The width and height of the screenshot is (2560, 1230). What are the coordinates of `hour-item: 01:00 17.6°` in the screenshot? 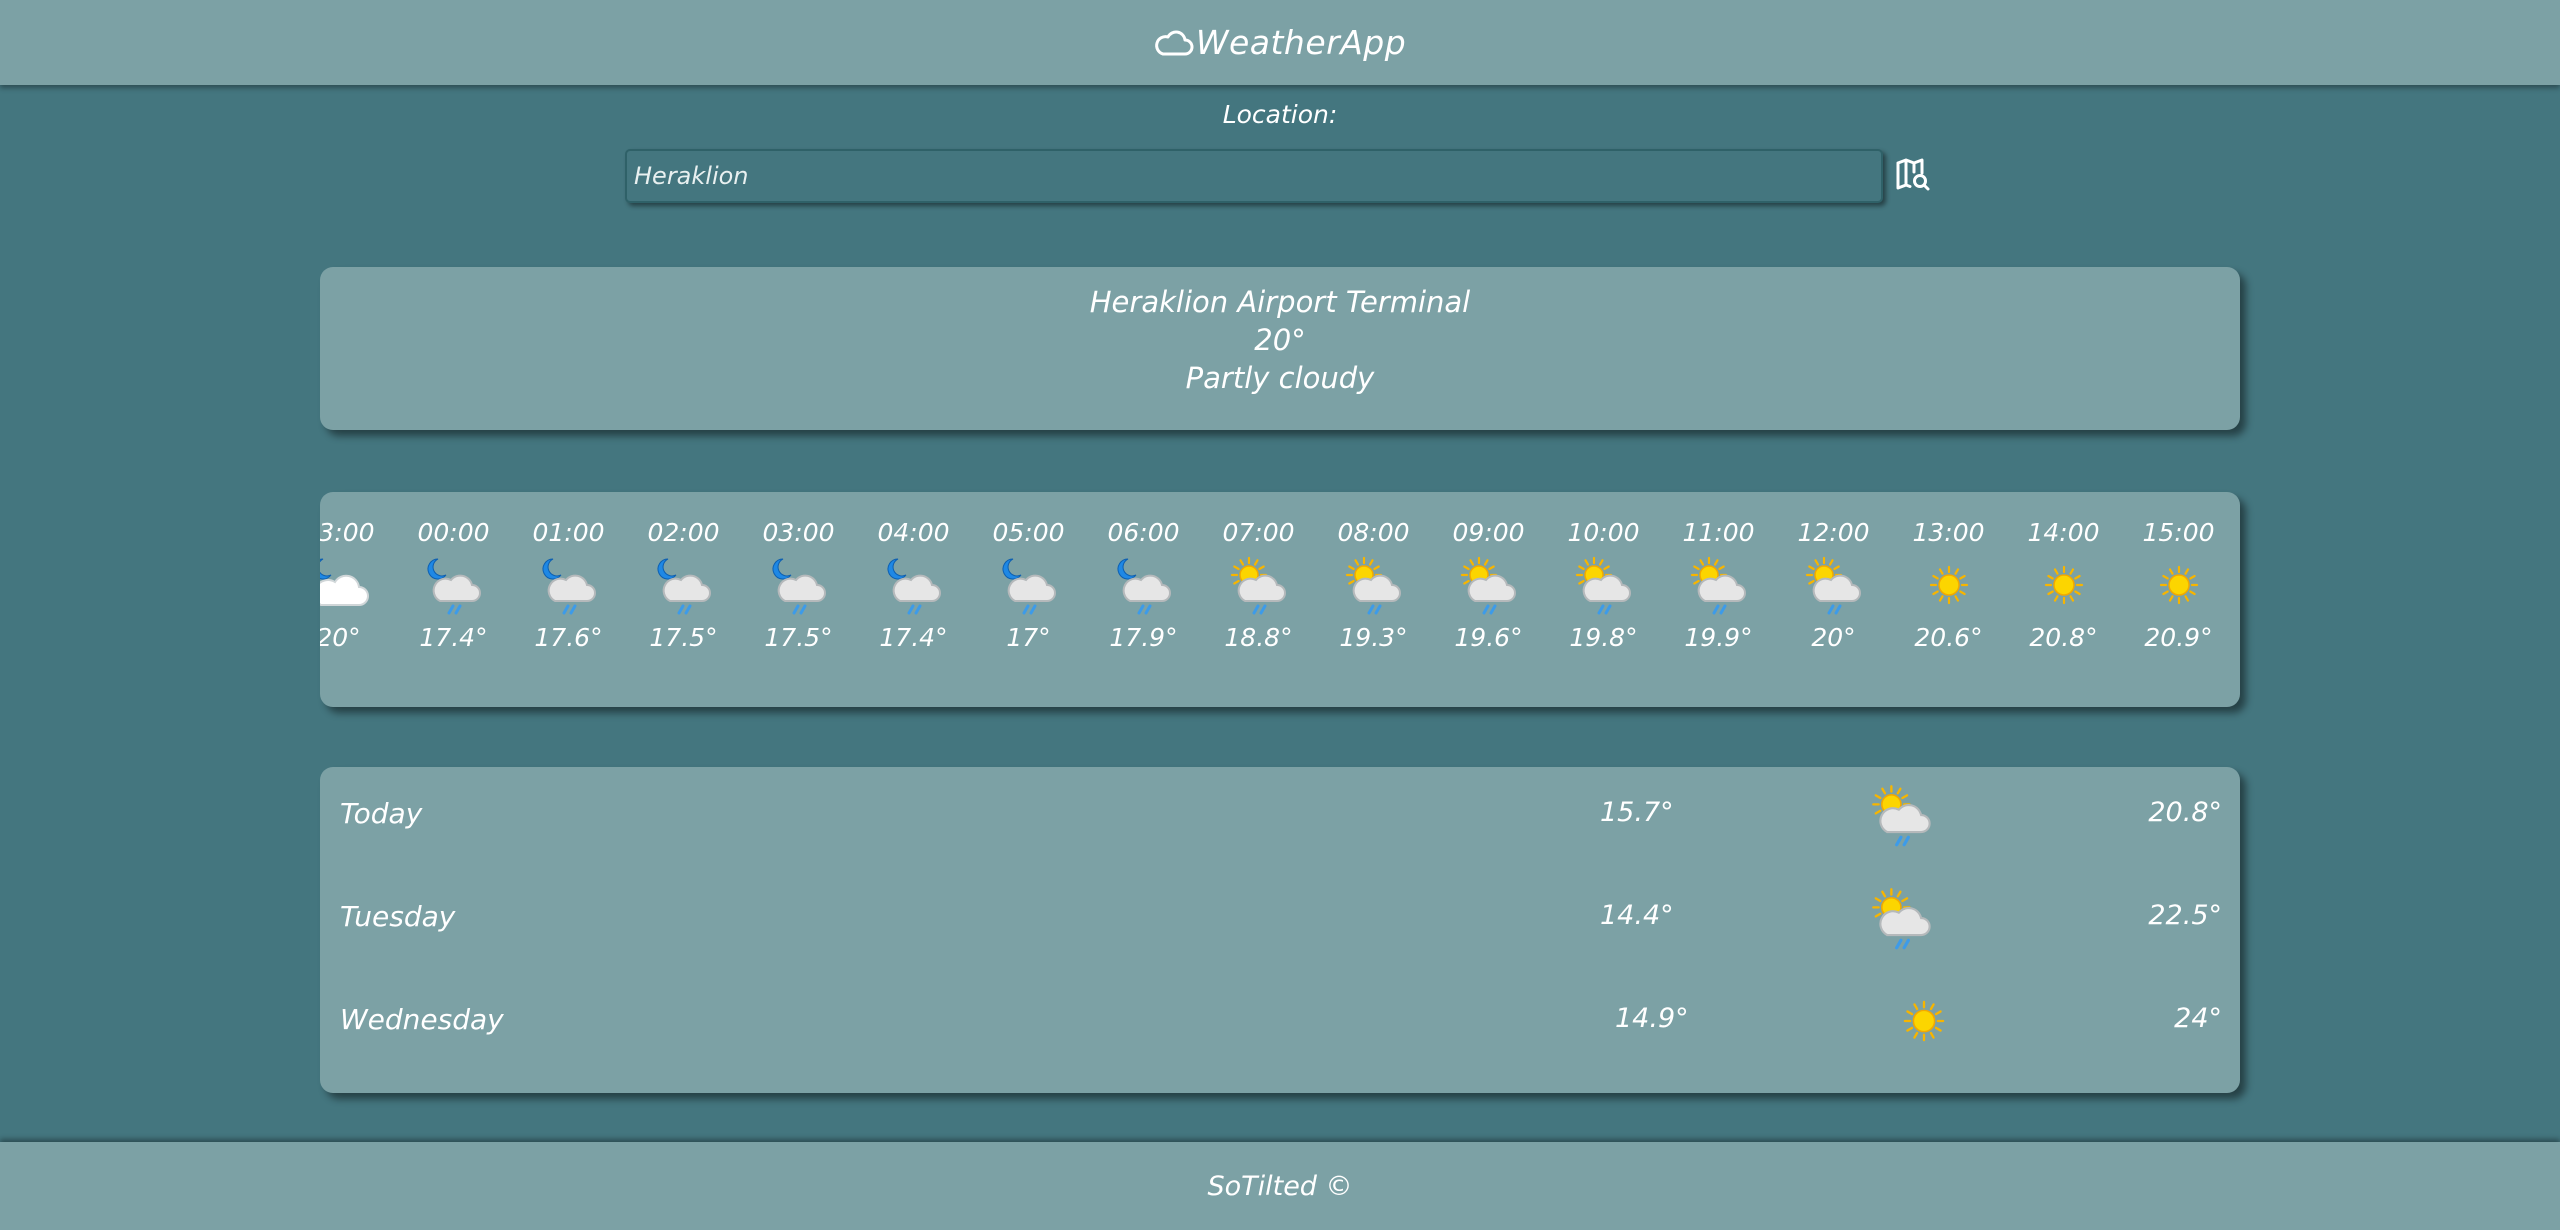 It's located at (568, 599).